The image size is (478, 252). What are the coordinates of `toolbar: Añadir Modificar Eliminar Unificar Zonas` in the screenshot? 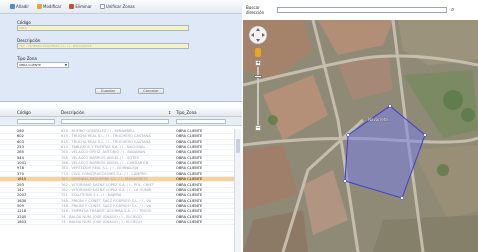 It's located at (121, 7).